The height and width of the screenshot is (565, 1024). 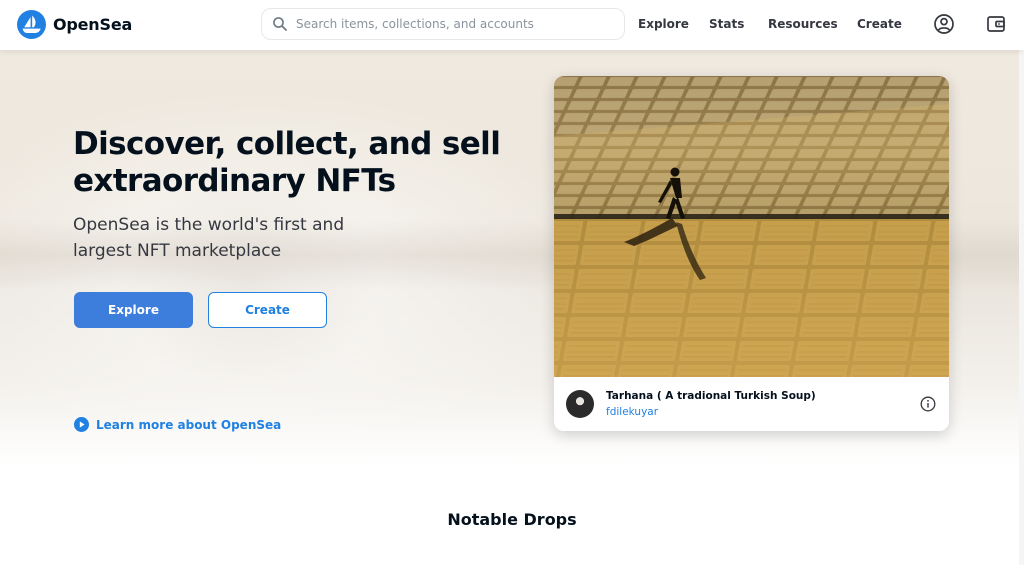 What do you see at coordinates (944, 24) in the screenshot?
I see `account-icon` at bounding box center [944, 24].